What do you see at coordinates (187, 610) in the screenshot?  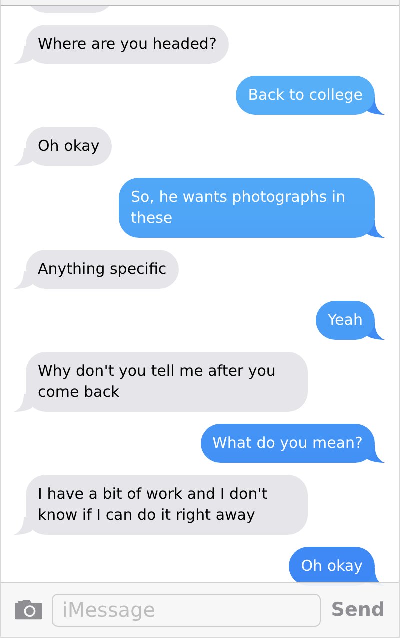 I see `message-input: iMessage` at bounding box center [187, 610].